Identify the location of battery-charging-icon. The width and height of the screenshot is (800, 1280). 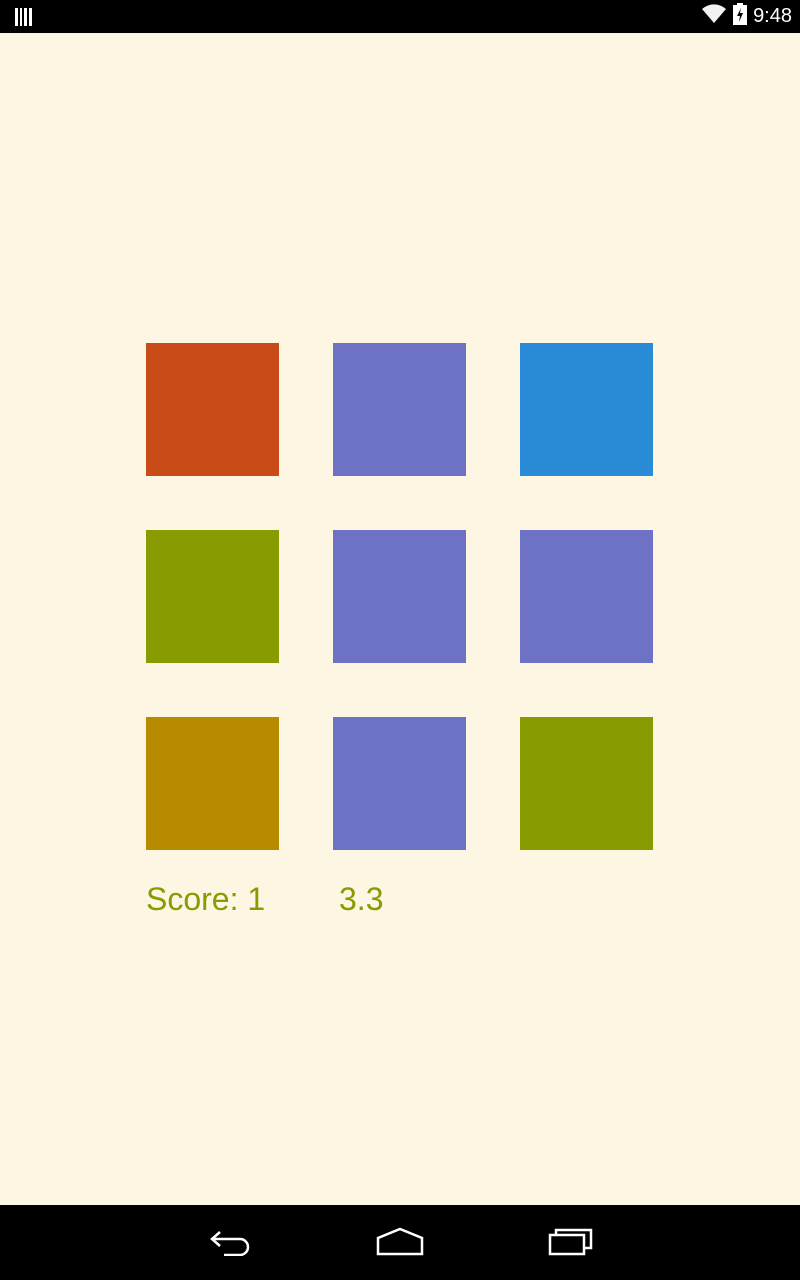
(740, 16).